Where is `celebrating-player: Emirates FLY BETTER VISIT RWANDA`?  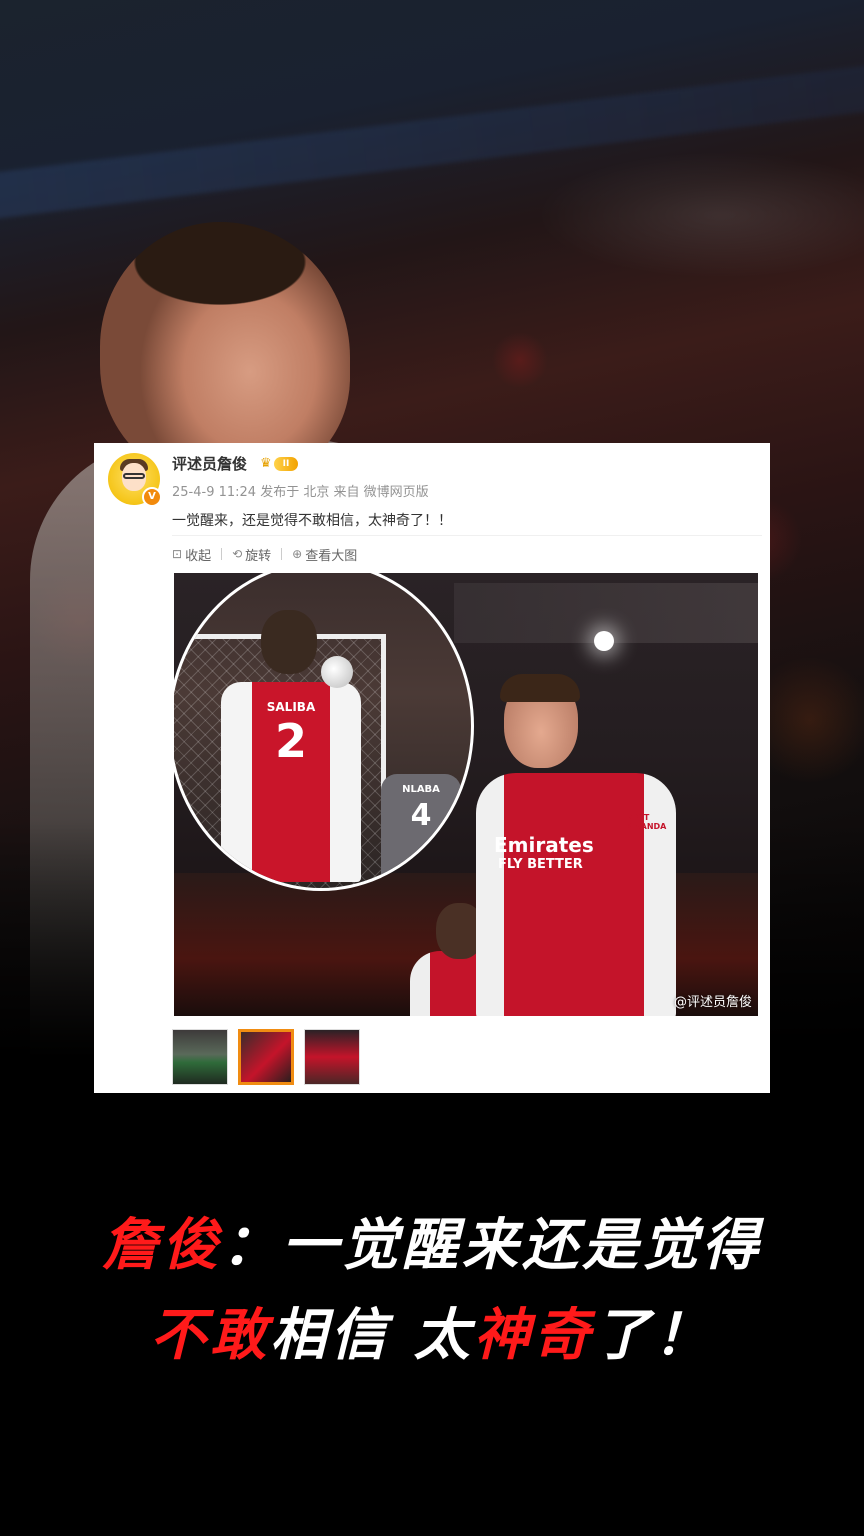 celebrating-player: Emirates FLY BETTER VISIT RWANDA is located at coordinates (586, 845).